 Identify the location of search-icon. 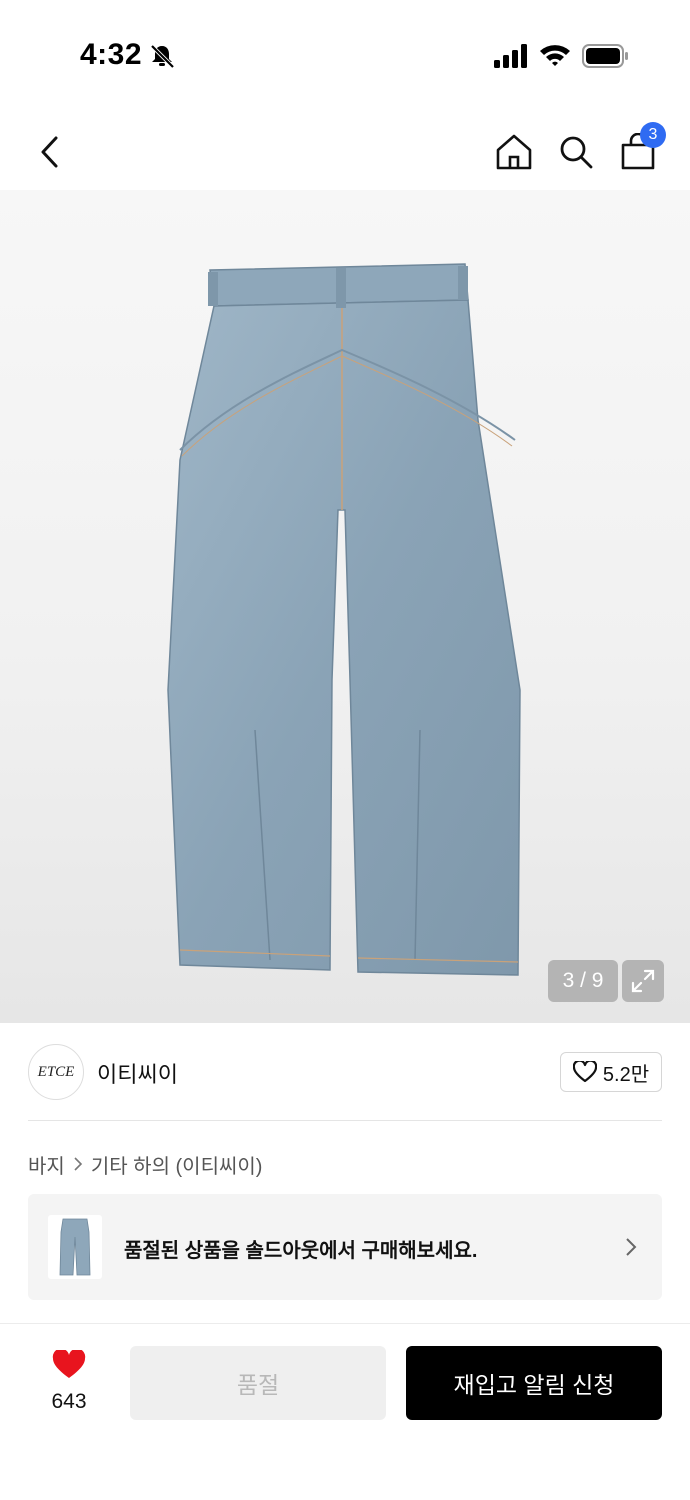
(576, 152).